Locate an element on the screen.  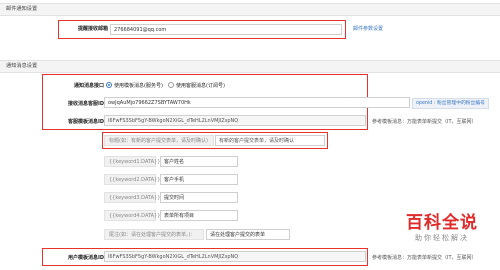
email-field: 276684091@qq.com is located at coordinates (226, 29).